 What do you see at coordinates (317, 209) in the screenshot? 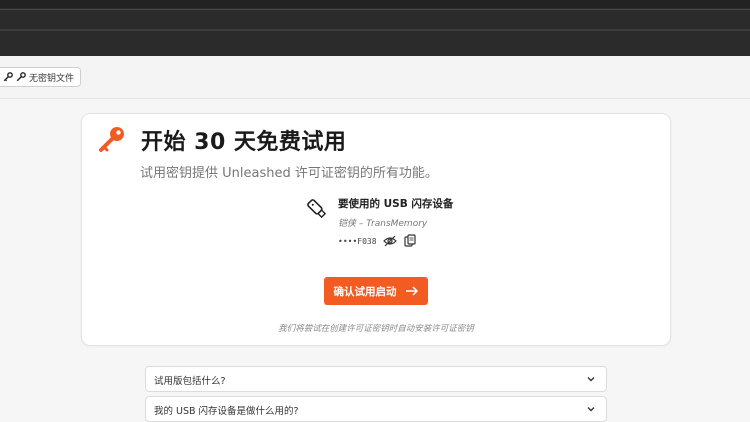
I see `usb-drive-icon` at bounding box center [317, 209].